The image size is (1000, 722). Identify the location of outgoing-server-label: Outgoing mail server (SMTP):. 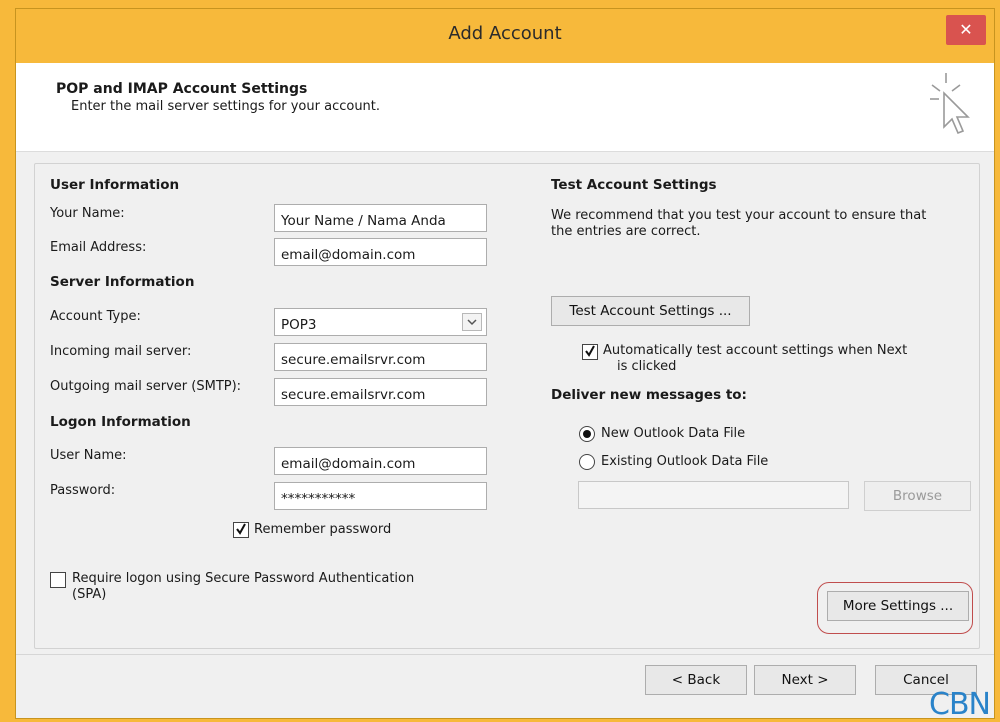
(146, 386).